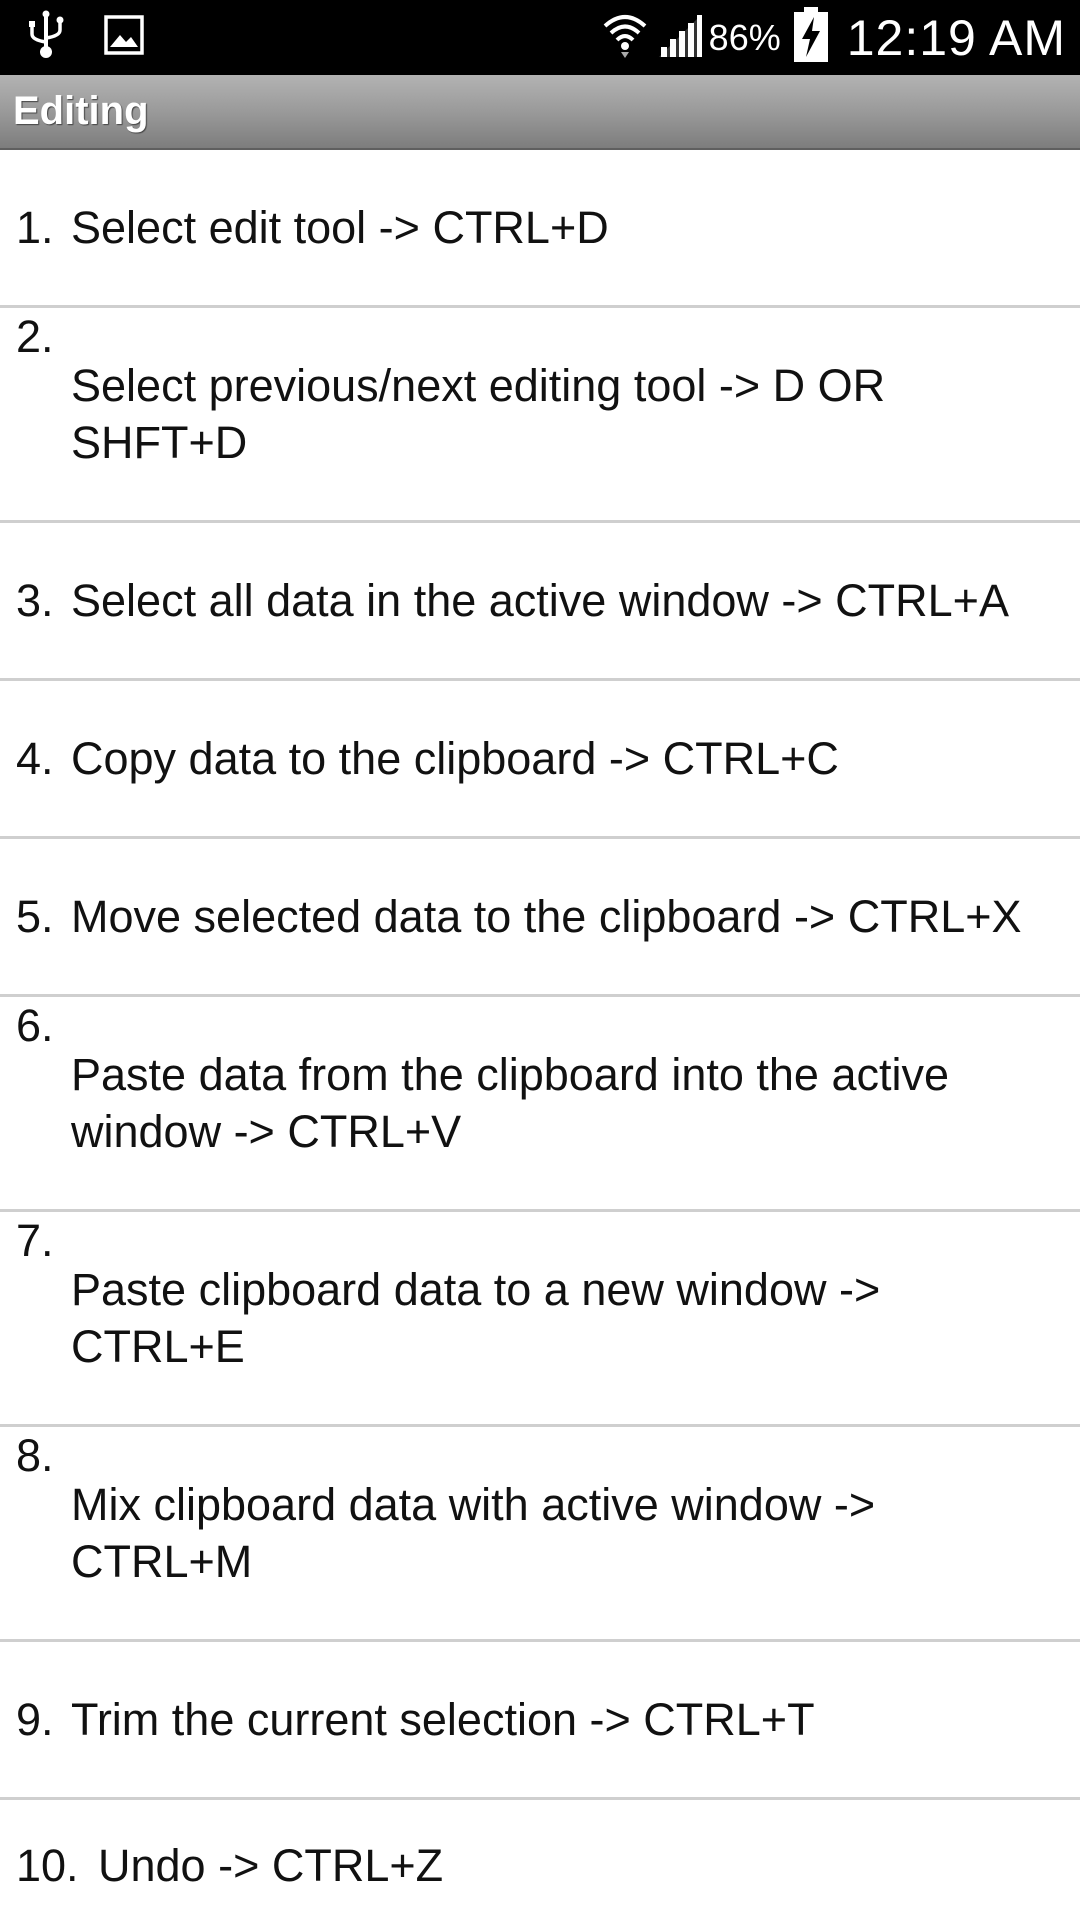 This screenshot has width=1080, height=1930. What do you see at coordinates (35, 916) in the screenshot?
I see `item-number: 5.` at bounding box center [35, 916].